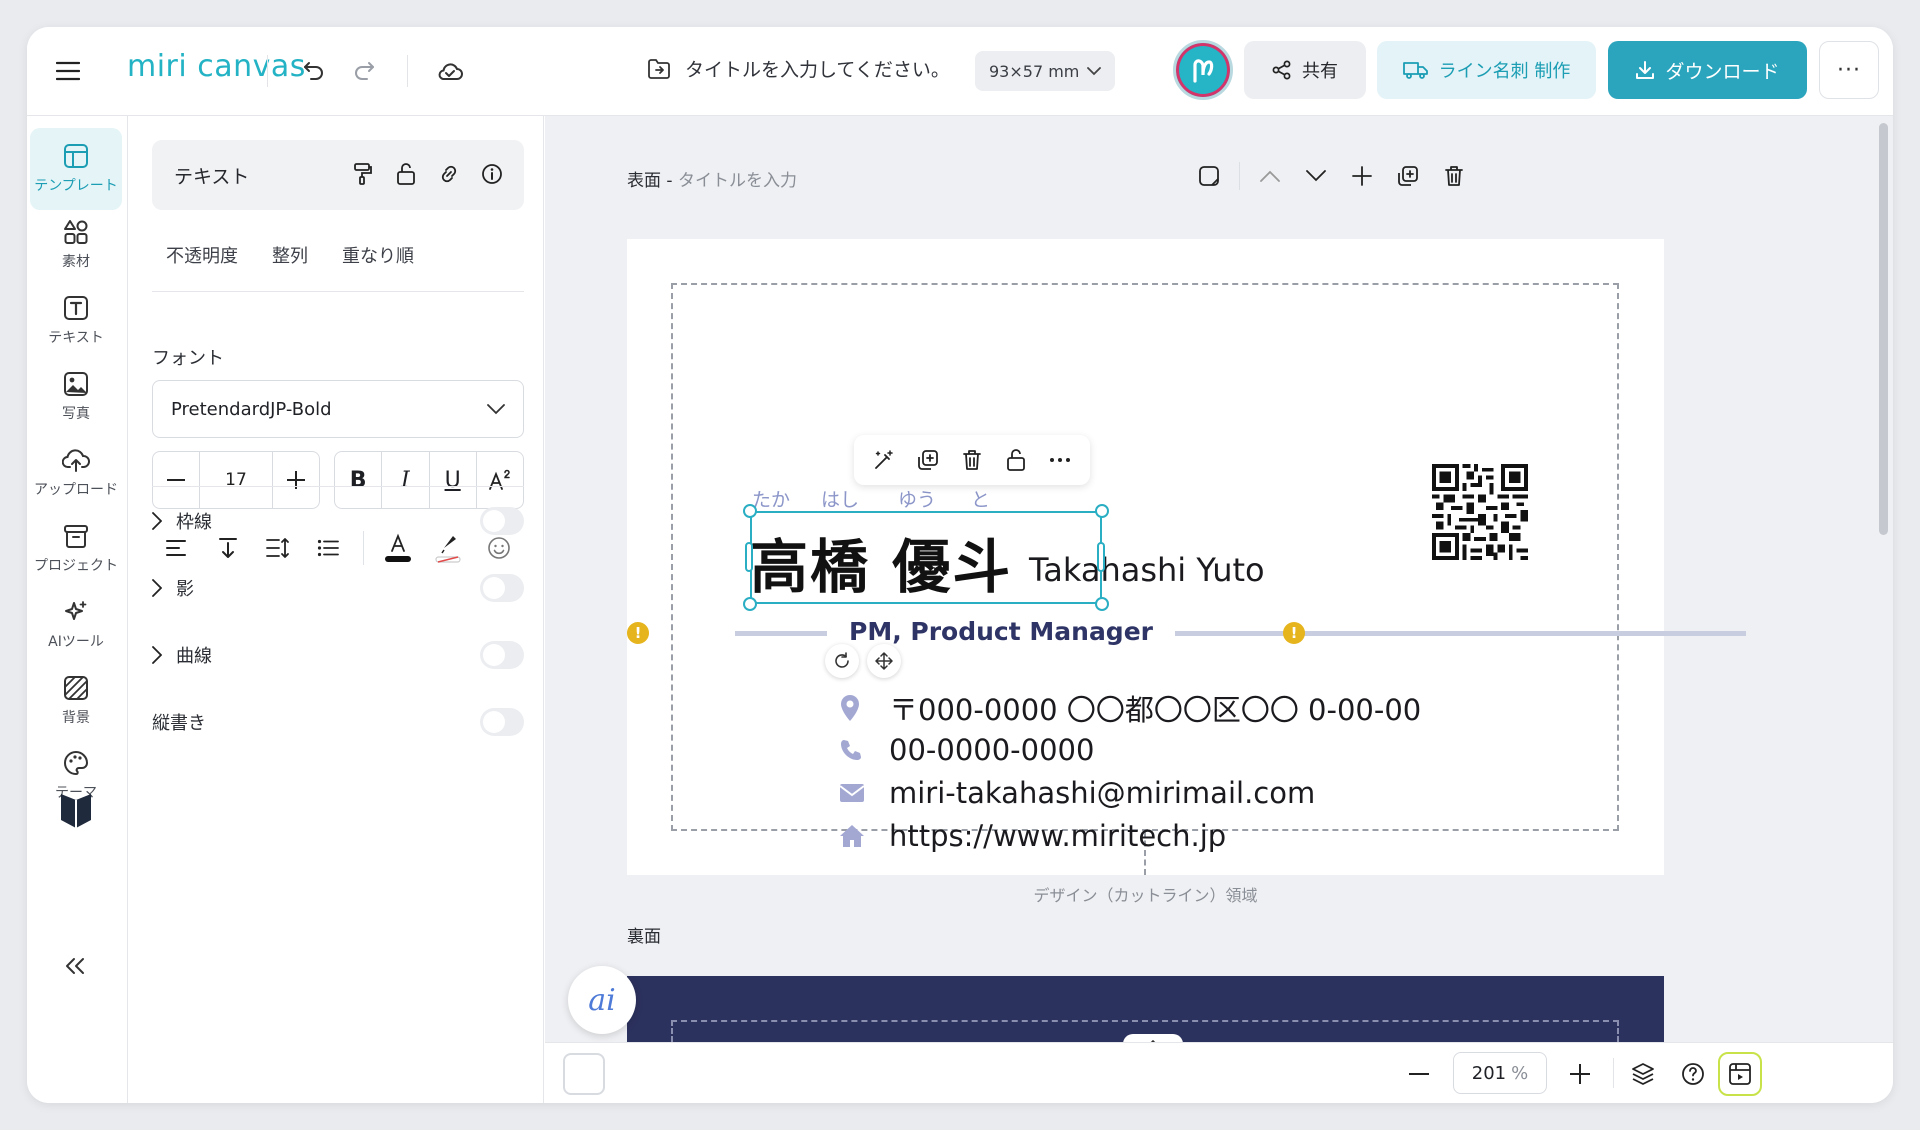 The width and height of the screenshot is (1920, 1130). Describe the element at coordinates (328, 548) in the screenshot. I see `bullet-list-icon` at that location.